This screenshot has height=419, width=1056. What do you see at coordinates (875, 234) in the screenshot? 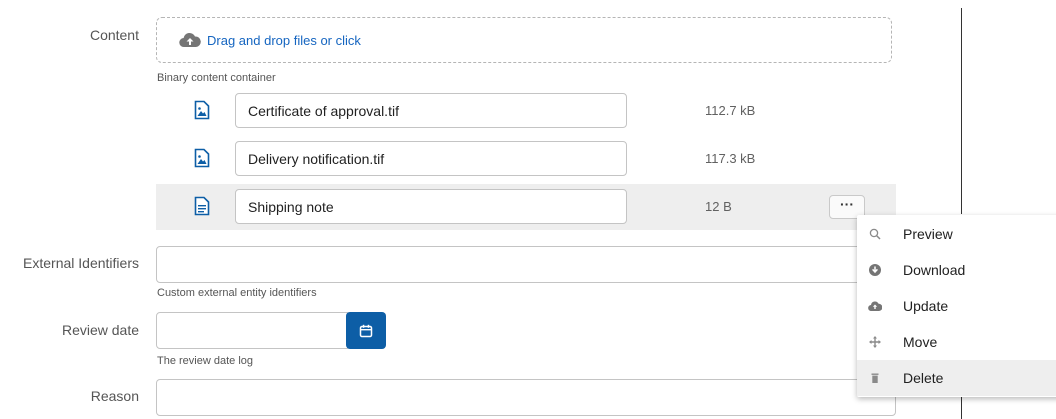
I see `search-icon` at bounding box center [875, 234].